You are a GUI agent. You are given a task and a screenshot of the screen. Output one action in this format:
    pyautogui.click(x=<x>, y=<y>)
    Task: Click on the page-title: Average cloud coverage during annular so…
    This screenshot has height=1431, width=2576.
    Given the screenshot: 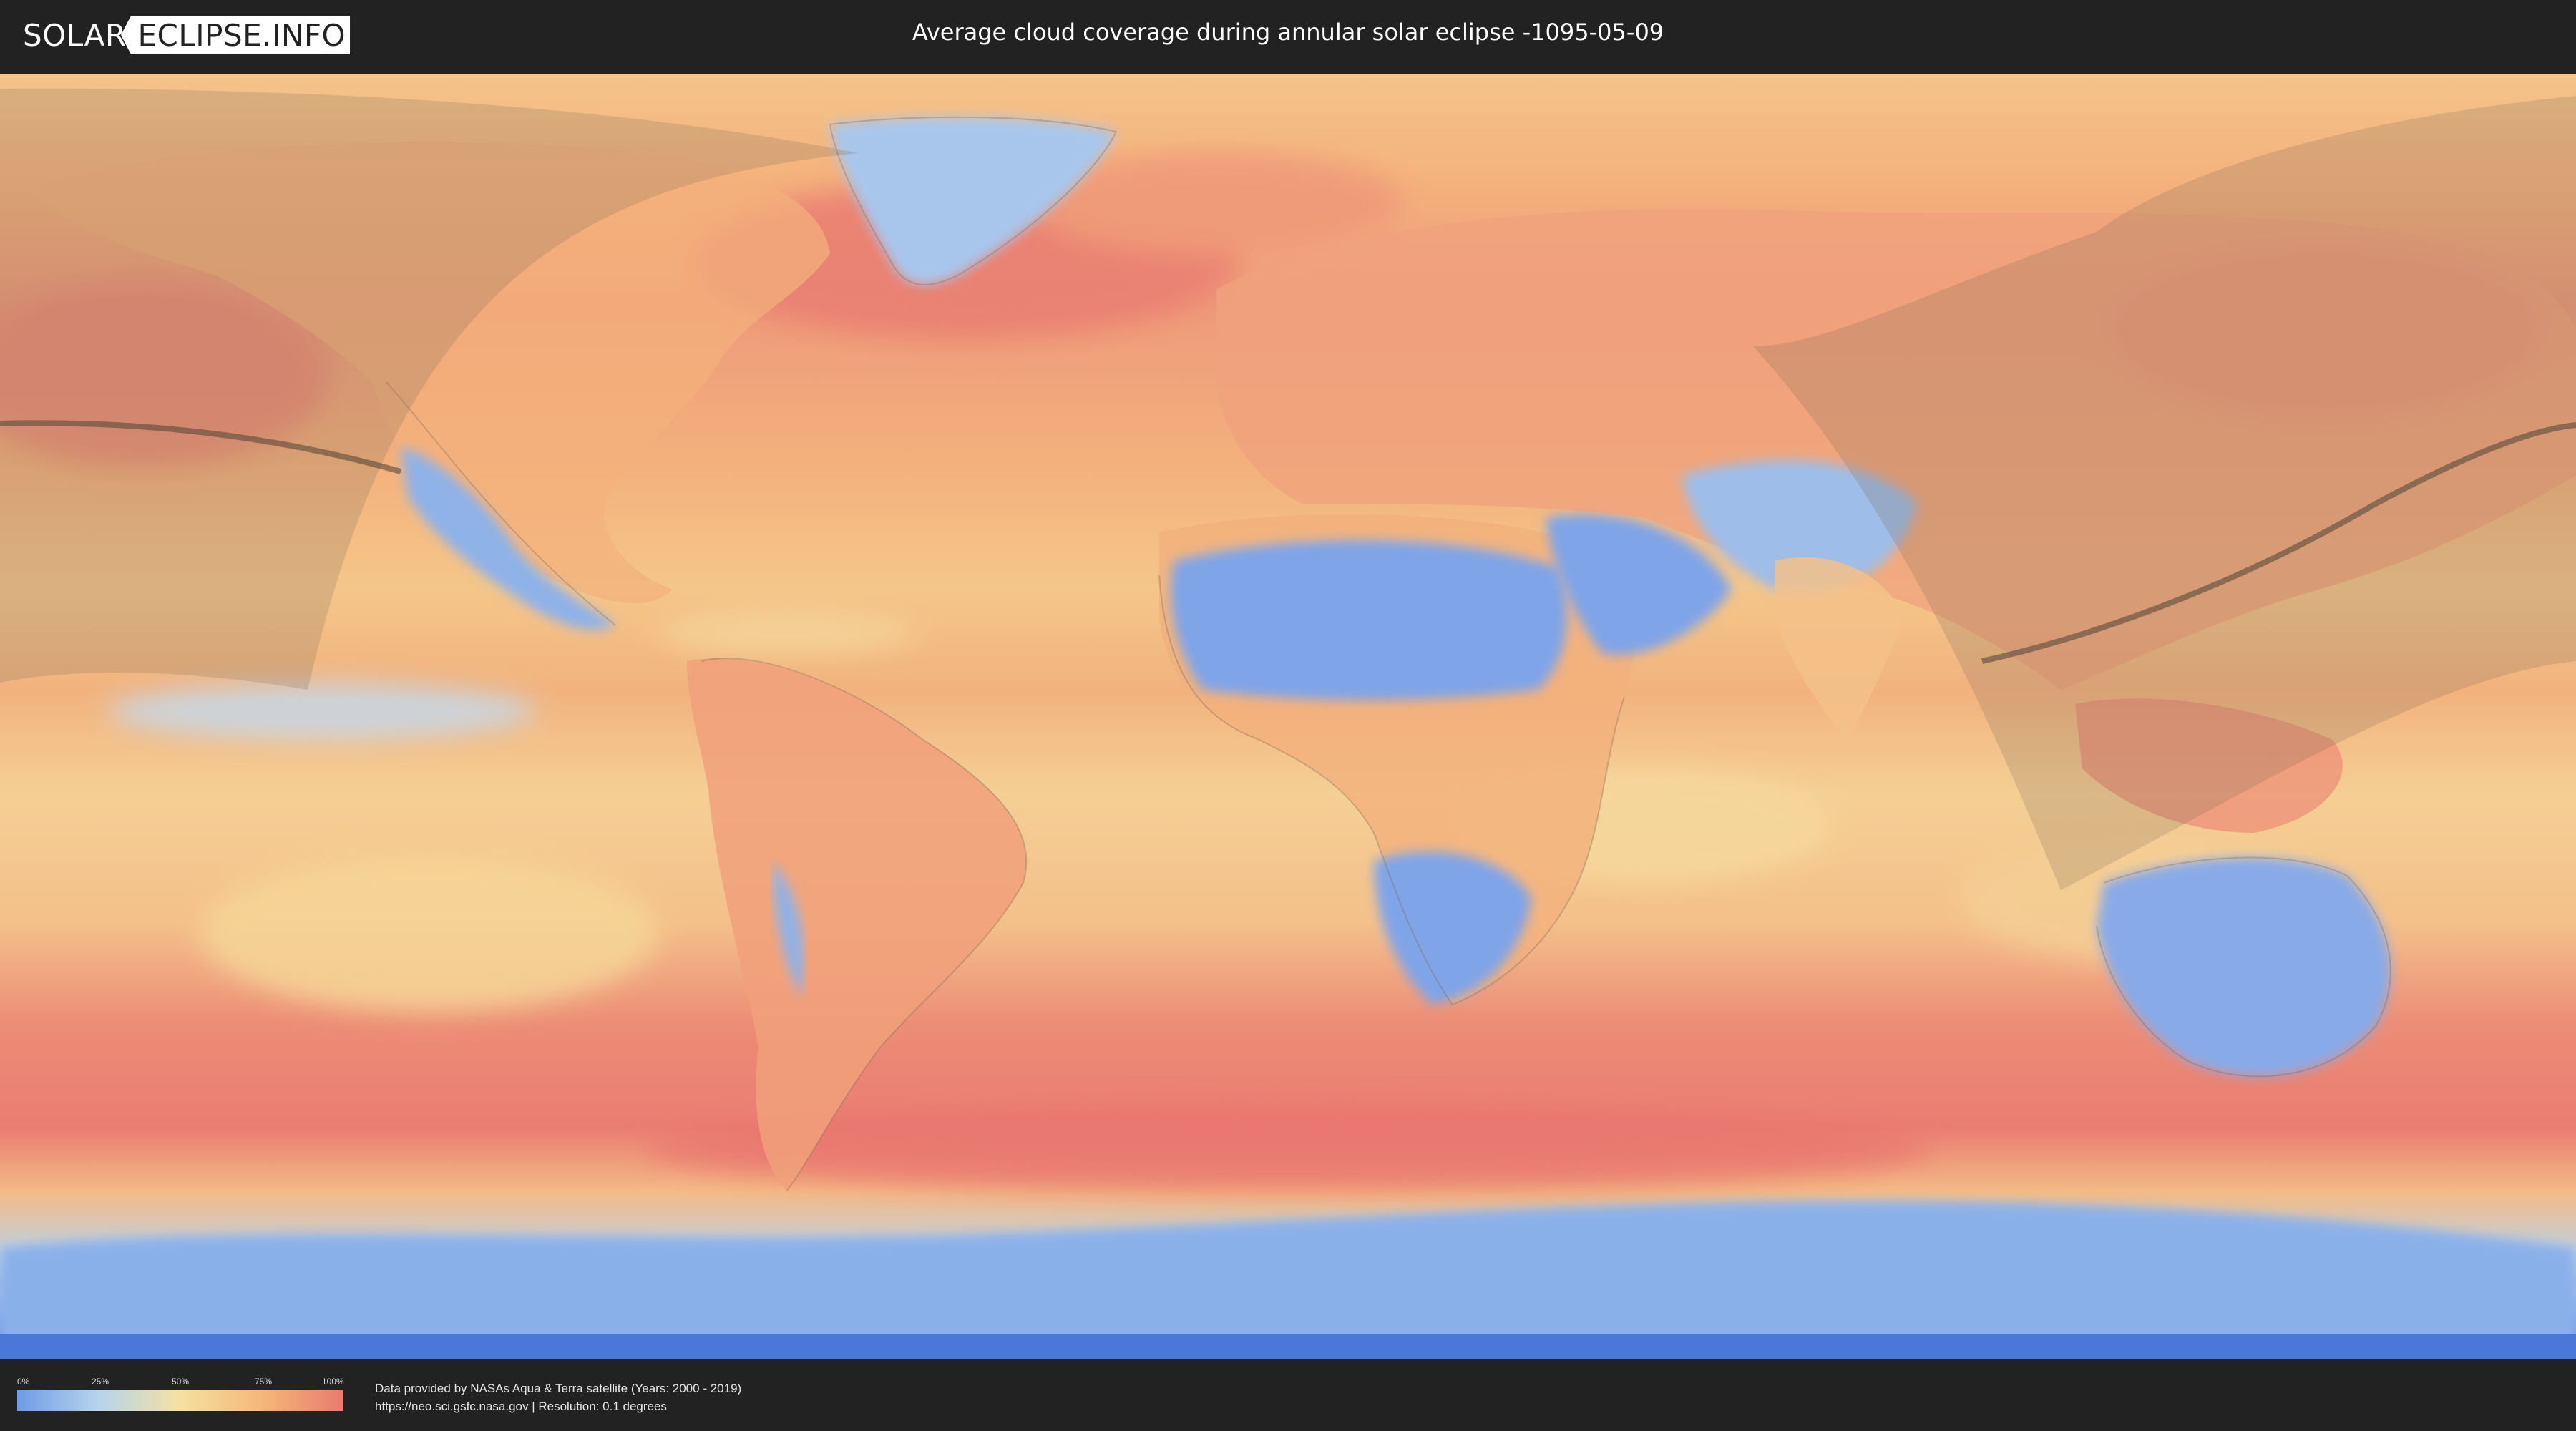 What is the action you would take?
    pyautogui.click(x=1288, y=32)
    